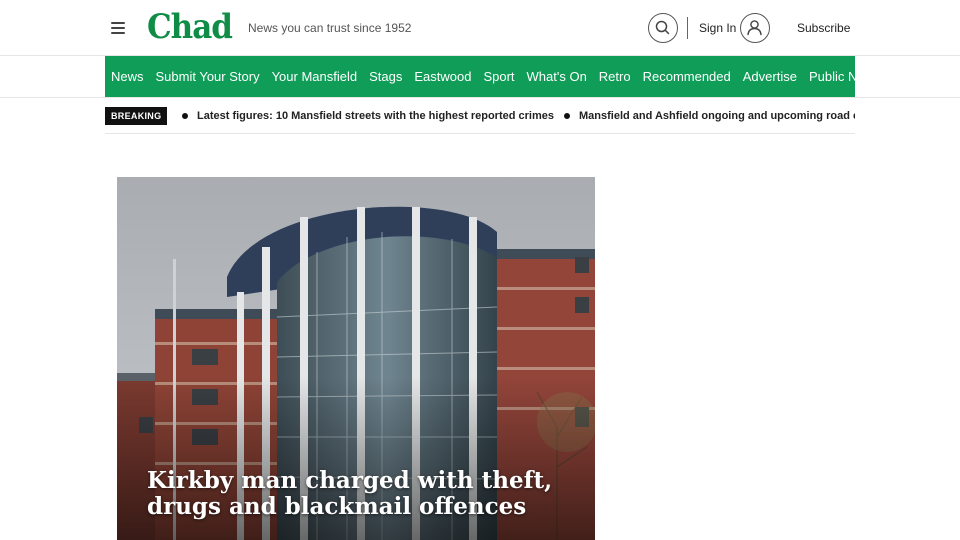 The image size is (960, 540). I want to click on nav-item-advertise: Advertise, so click(770, 76).